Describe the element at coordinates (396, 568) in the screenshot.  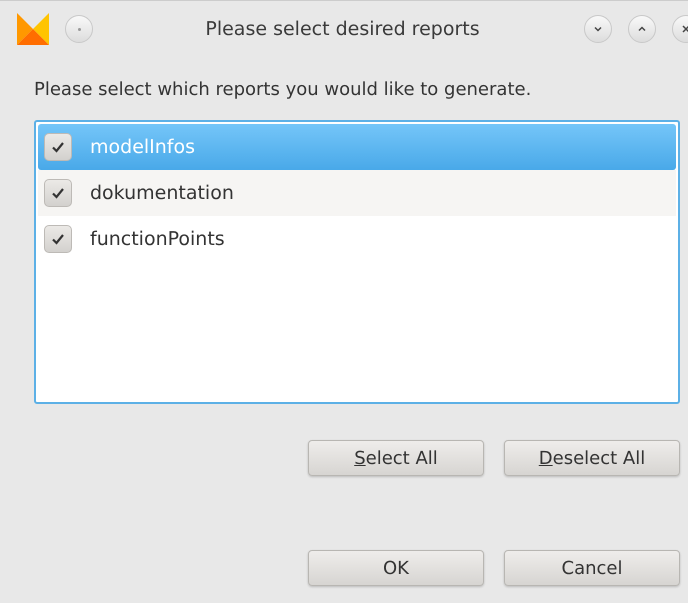
I see `dialog-button: OK` at that location.